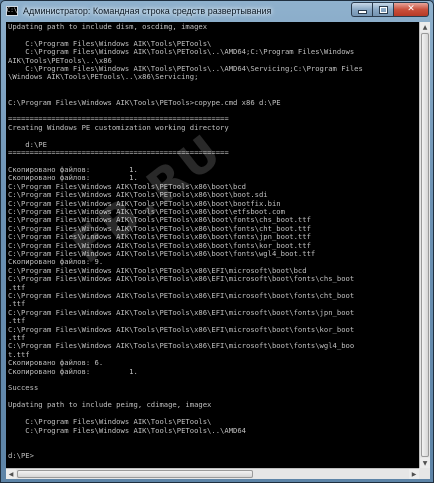 The image size is (434, 483). I want to click on console-icon: C:\, so click(12, 11).